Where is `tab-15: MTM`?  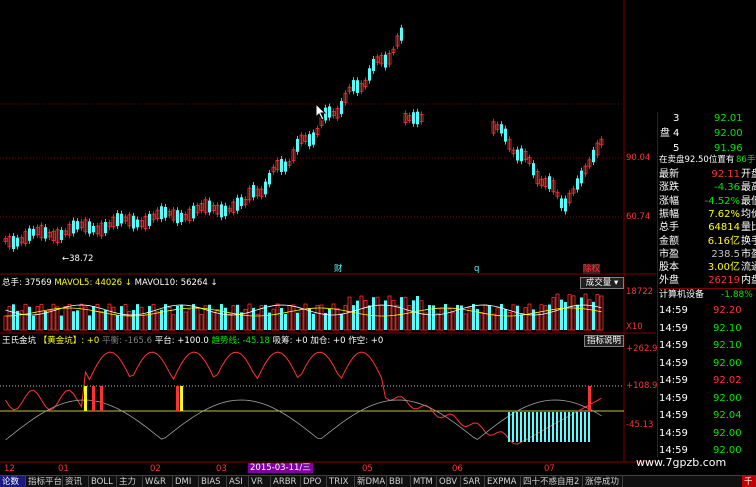 tab-15: MTM is located at coordinates (424, 481).